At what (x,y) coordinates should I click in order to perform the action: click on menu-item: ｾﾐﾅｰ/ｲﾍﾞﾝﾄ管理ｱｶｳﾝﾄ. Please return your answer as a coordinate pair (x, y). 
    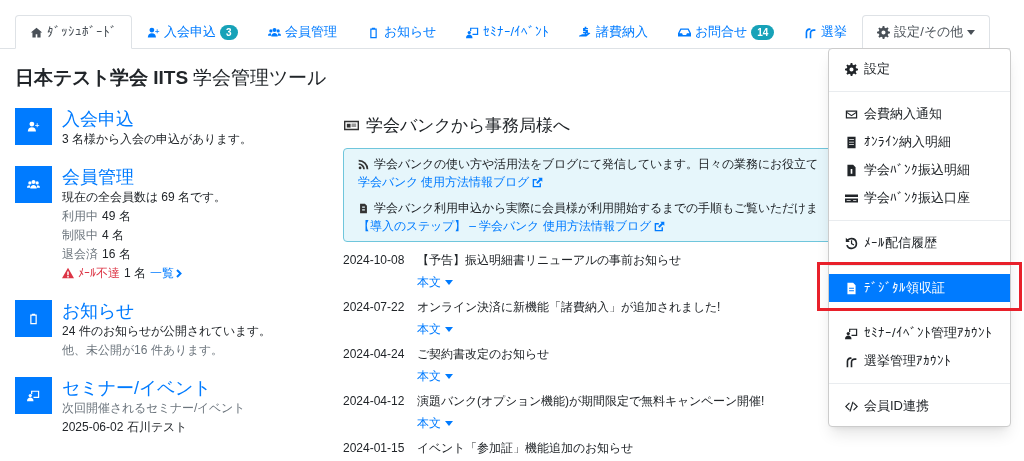
    Looking at the image, I should click on (919, 333).